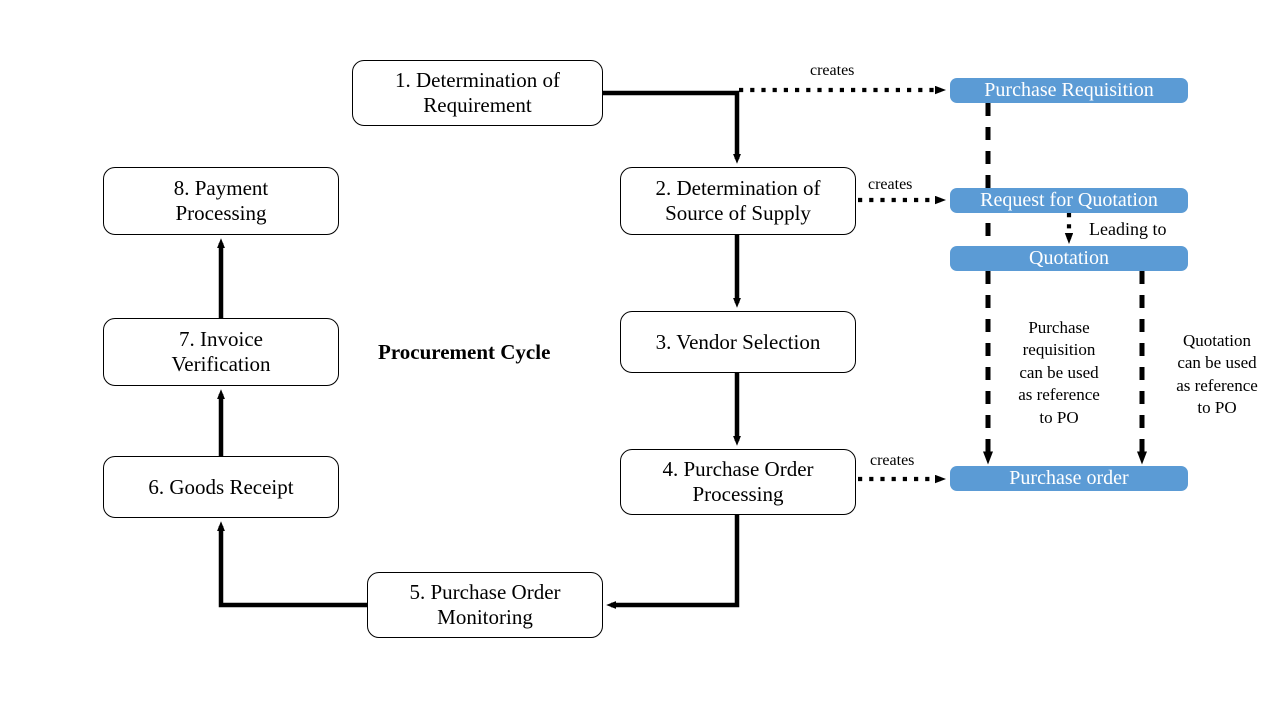 The height and width of the screenshot is (720, 1280). I want to click on process-step-4: 4. Purchase Order Processing, so click(738, 482).